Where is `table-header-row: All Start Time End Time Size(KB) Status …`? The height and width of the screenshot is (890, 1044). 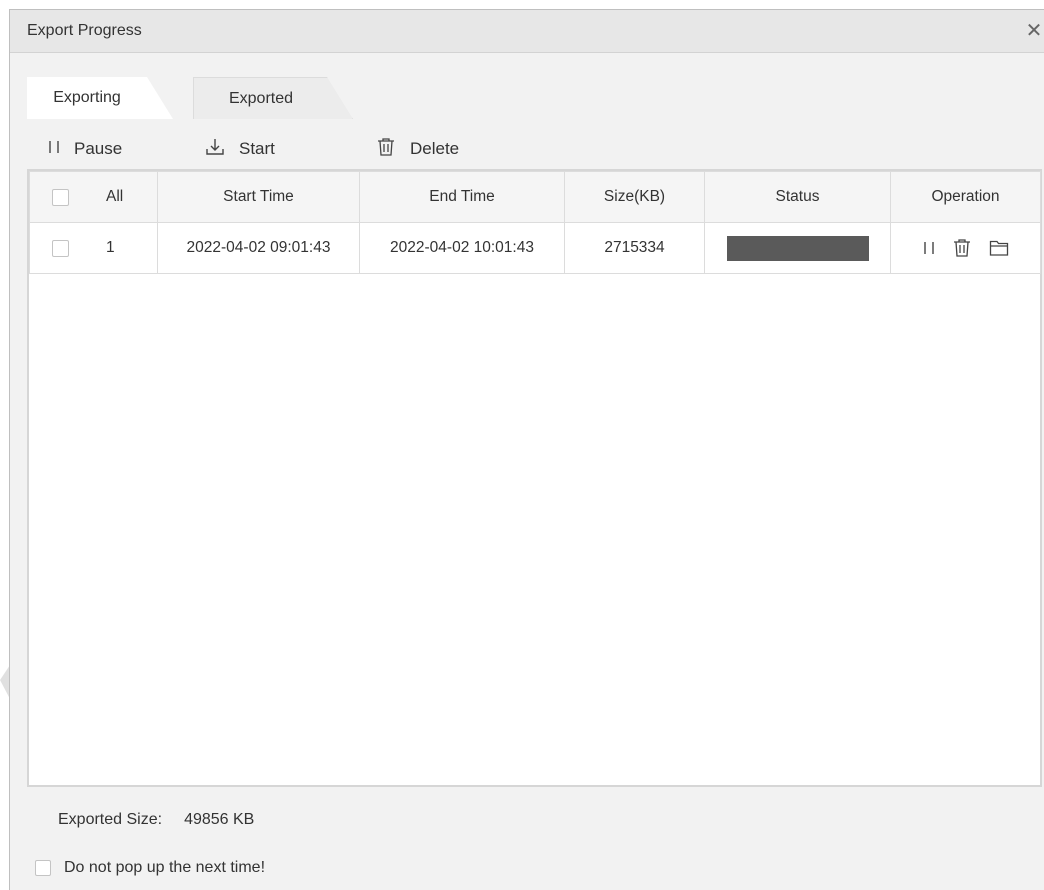 table-header-row: All Start Time End Time Size(KB) Status … is located at coordinates (535, 197).